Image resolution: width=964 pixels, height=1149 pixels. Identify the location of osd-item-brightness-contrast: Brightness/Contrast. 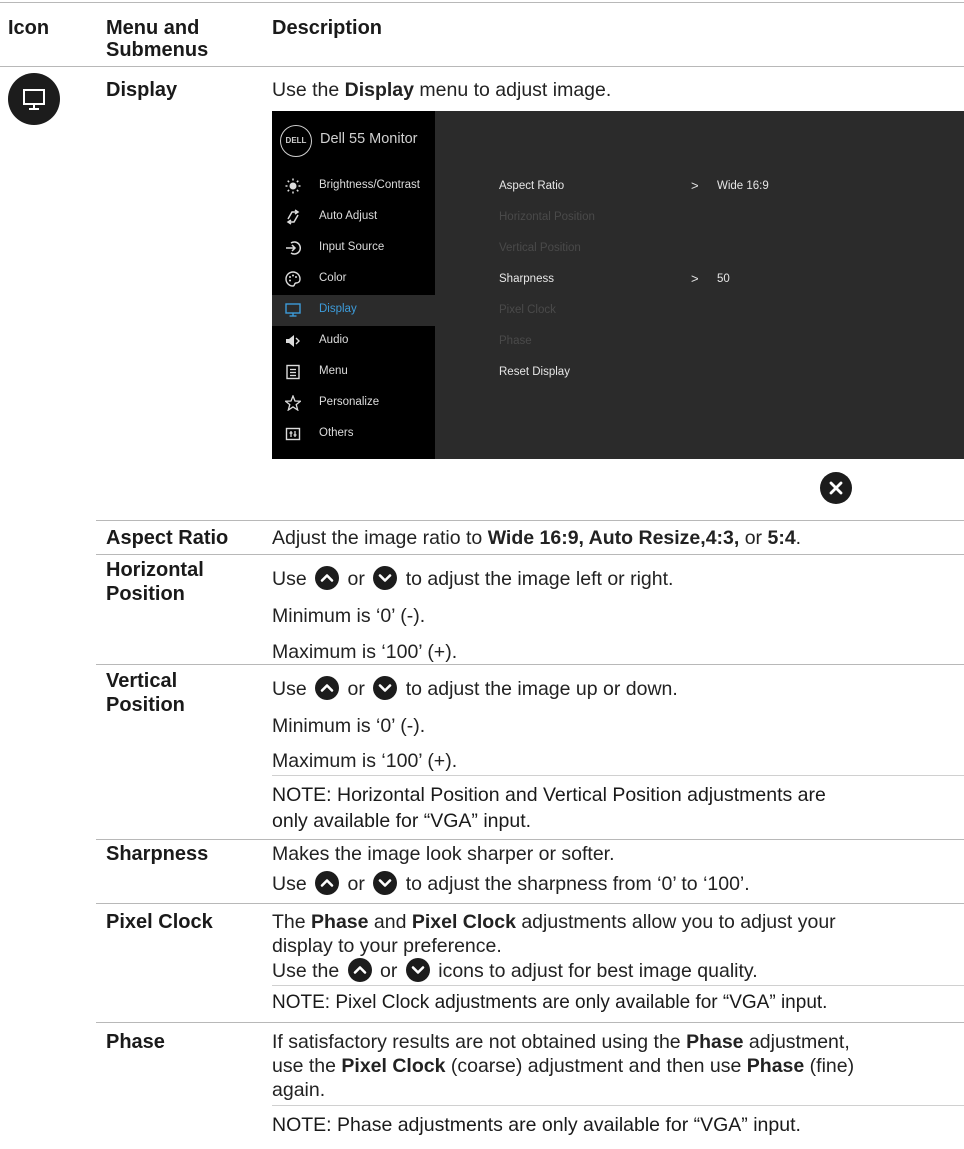
(353, 186).